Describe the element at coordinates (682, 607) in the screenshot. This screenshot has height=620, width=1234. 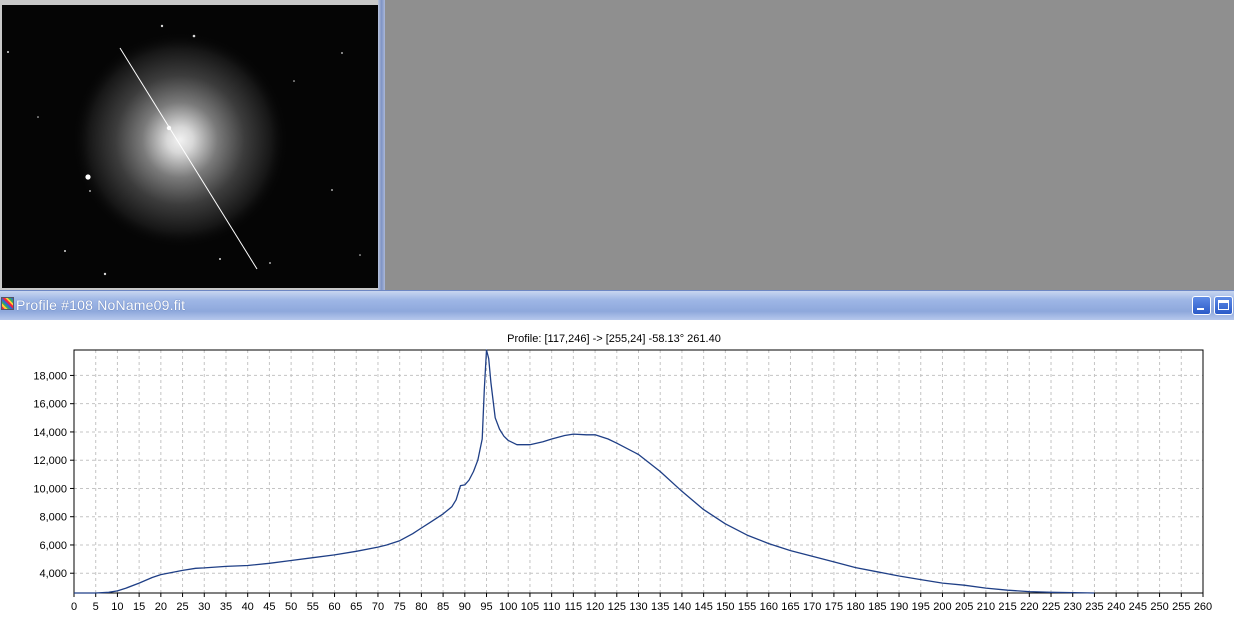
I see `x-tick-label: 140` at that location.